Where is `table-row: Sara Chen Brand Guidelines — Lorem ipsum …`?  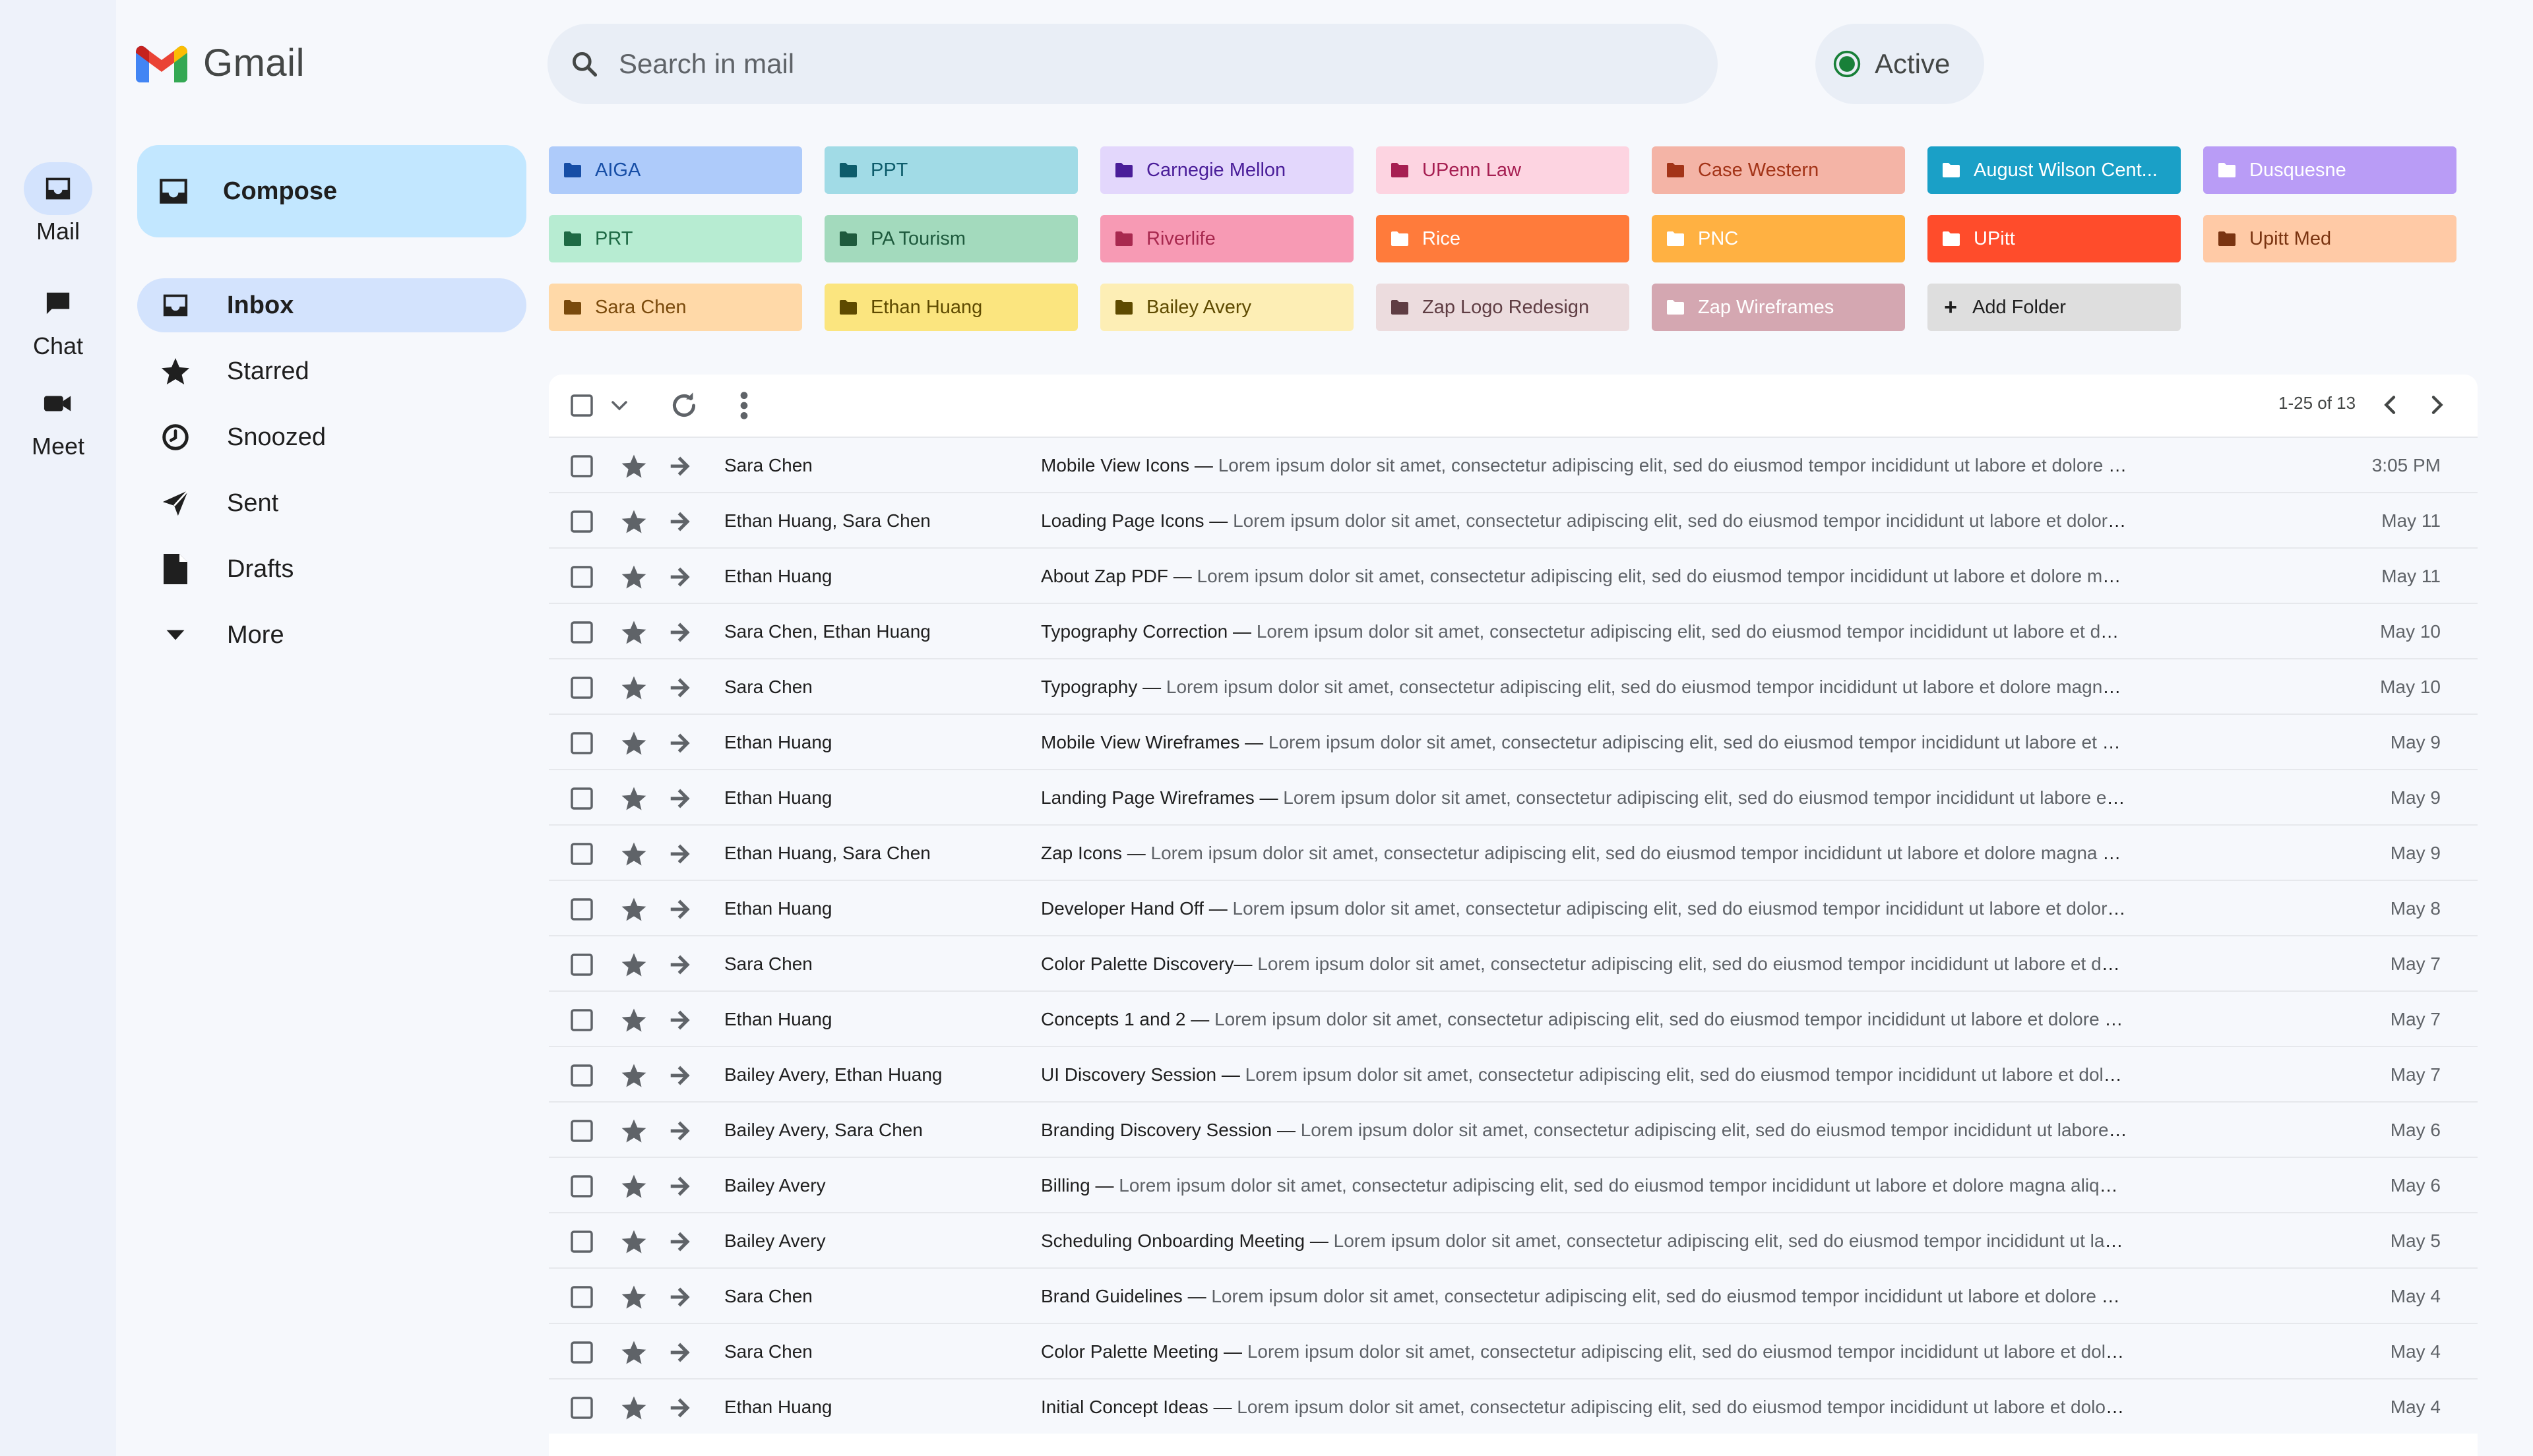 table-row: Sara Chen Brand Guidelines — Lorem ipsum … is located at coordinates (1513, 1295).